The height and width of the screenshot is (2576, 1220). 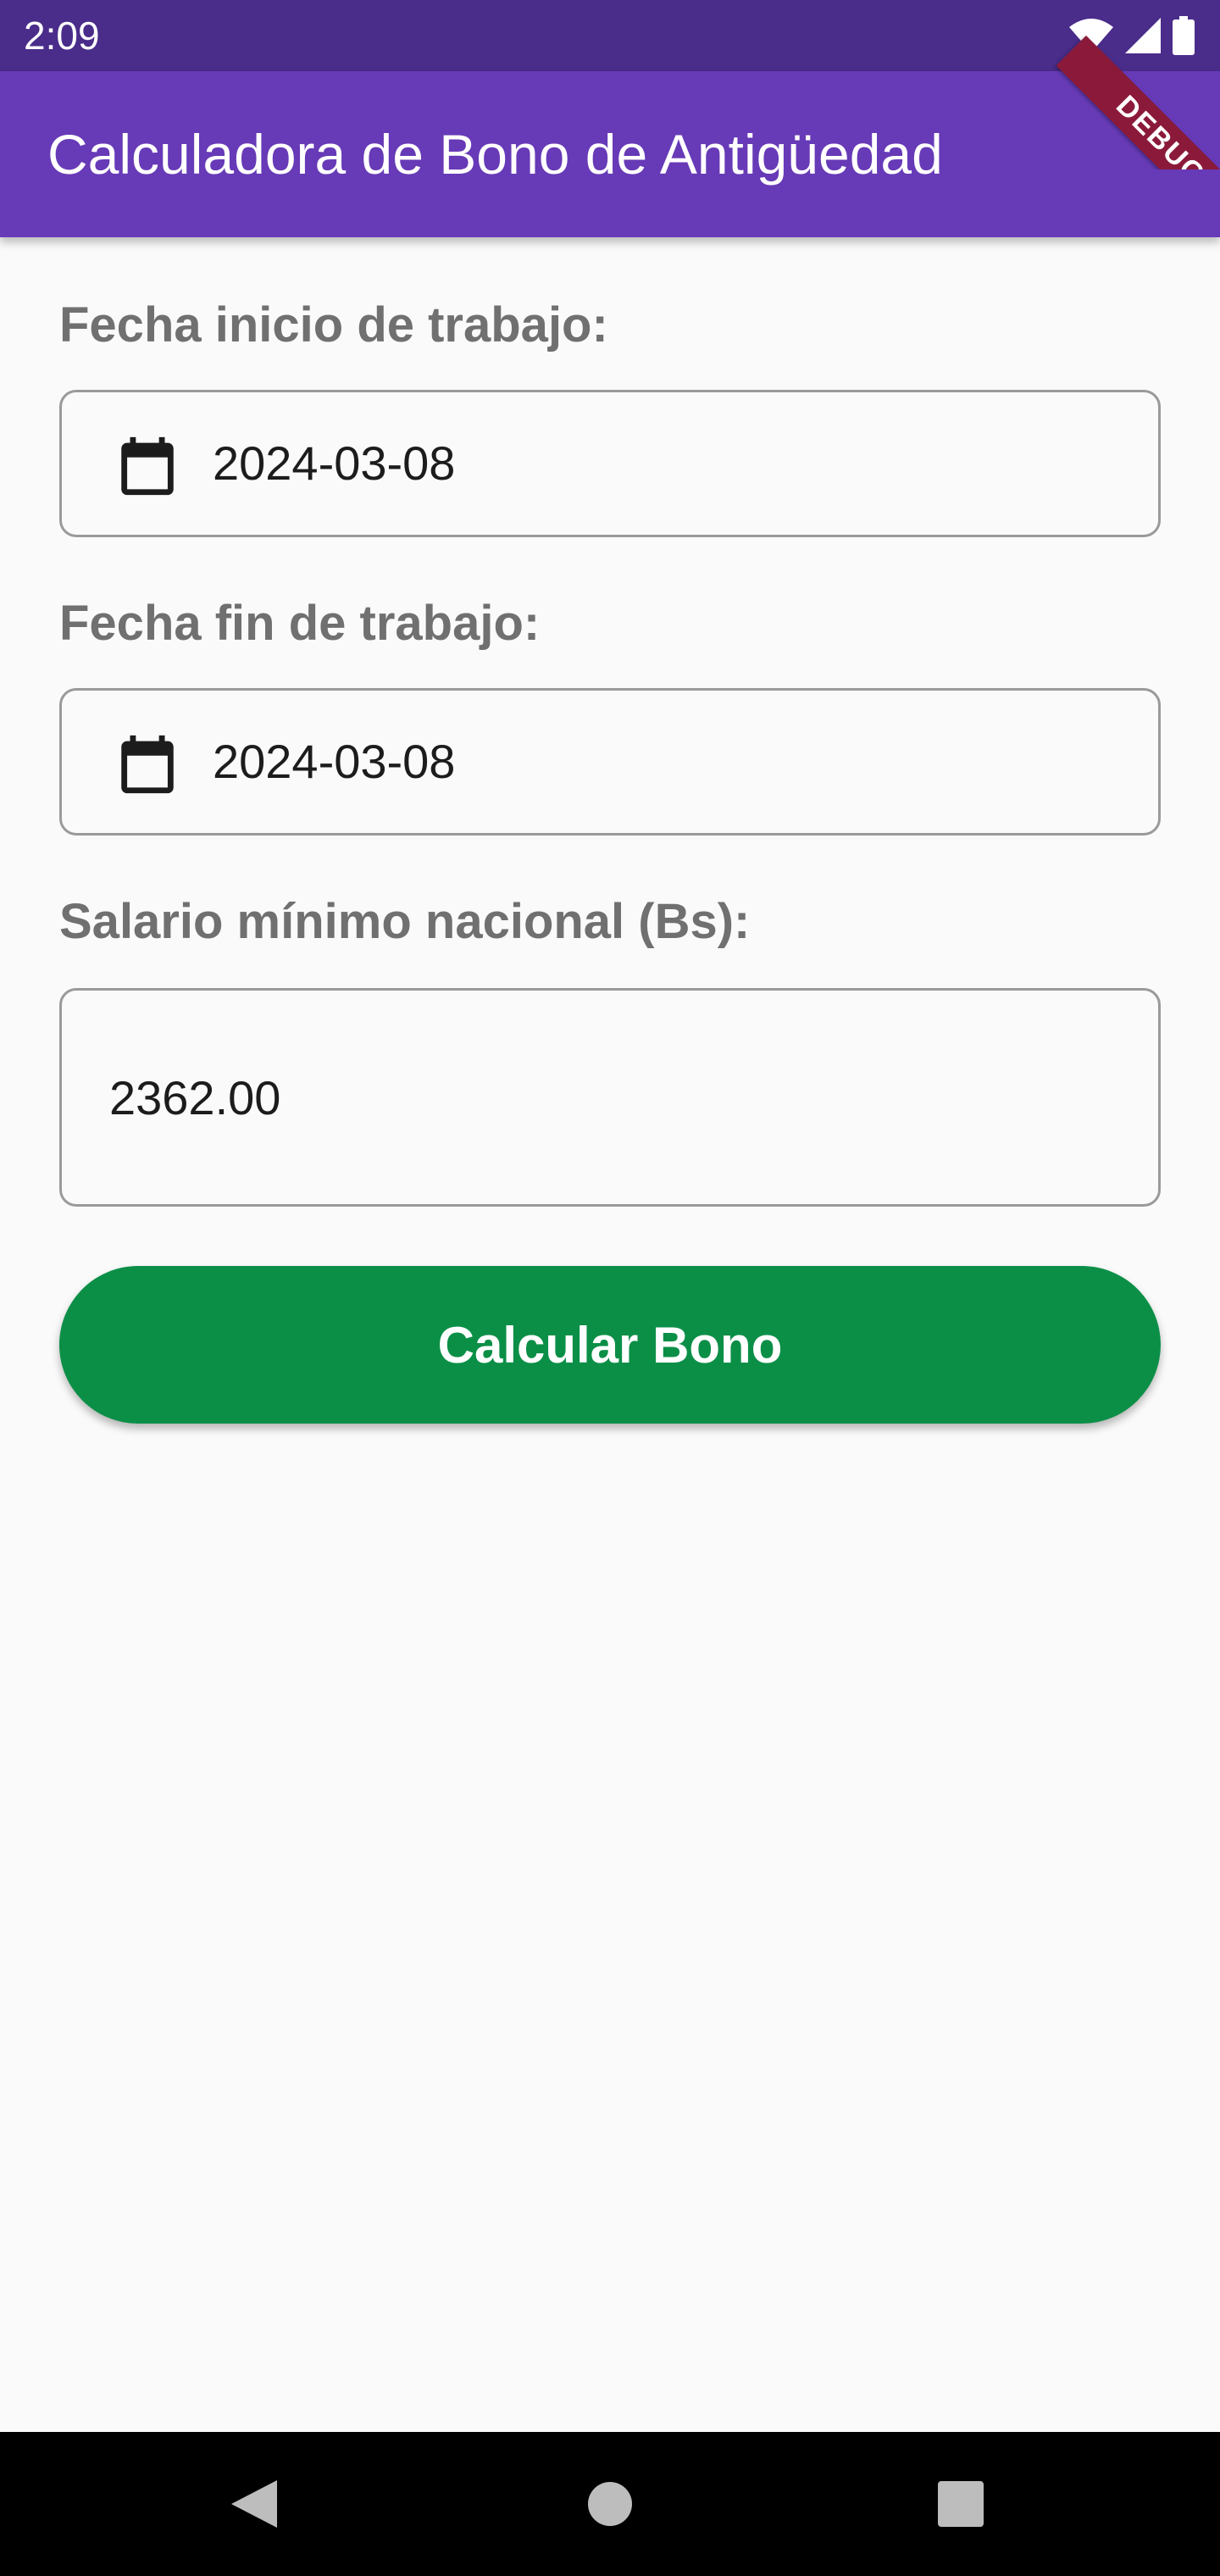 I want to click on start-date-value: 2024-03-08, so click(x=334, y=463).